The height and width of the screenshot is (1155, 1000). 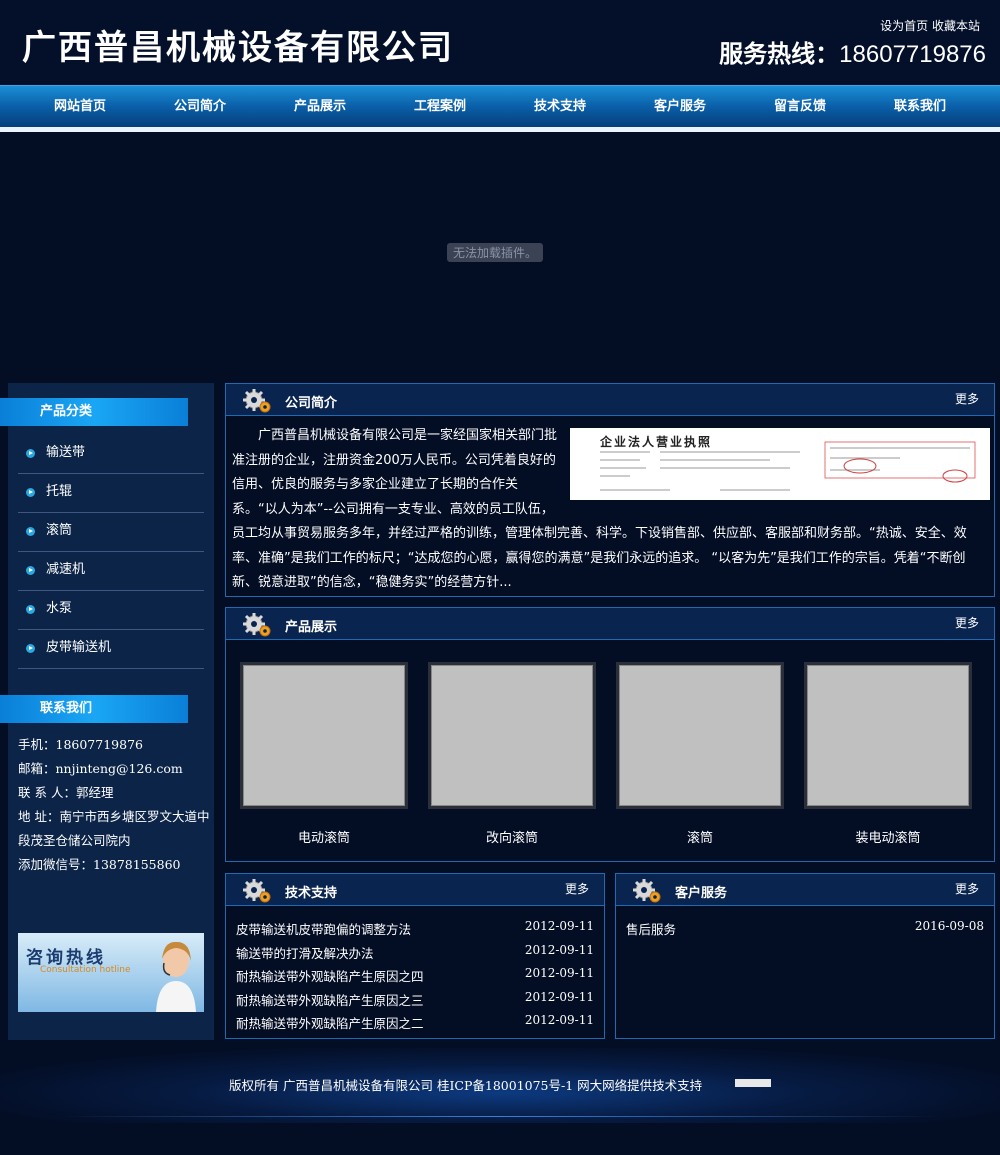 I want to click on product-card: 电动滚筒, so click(x=324, y=754).